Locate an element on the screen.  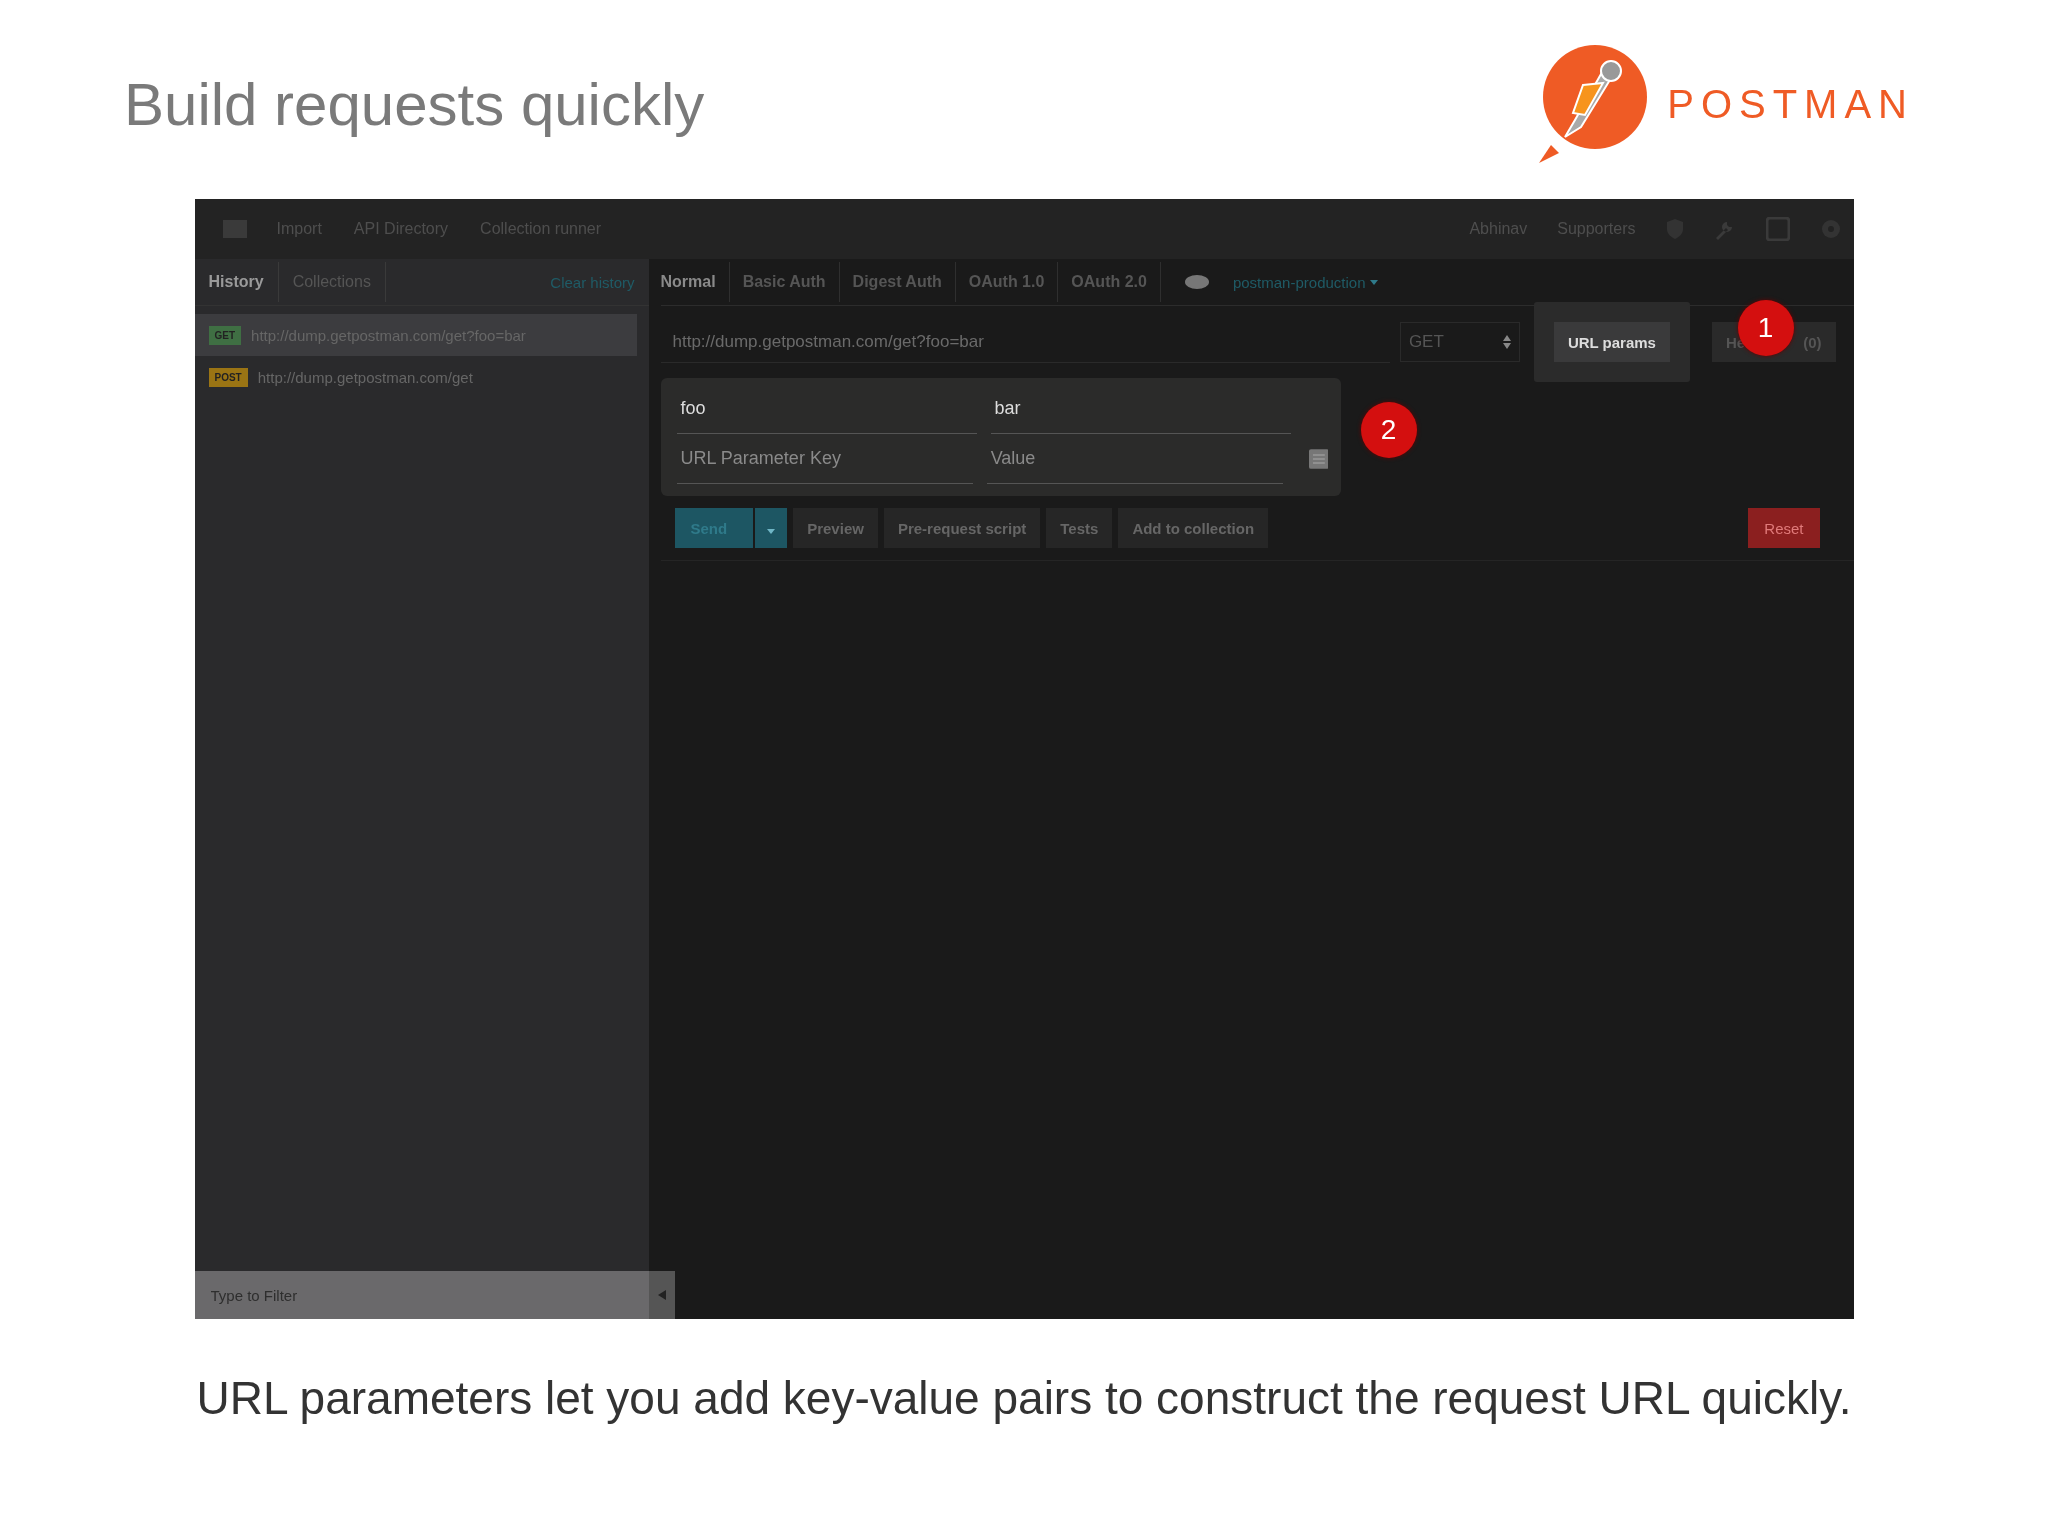
environment-dropdown: postman-production is located at coordinates (1305, 282).